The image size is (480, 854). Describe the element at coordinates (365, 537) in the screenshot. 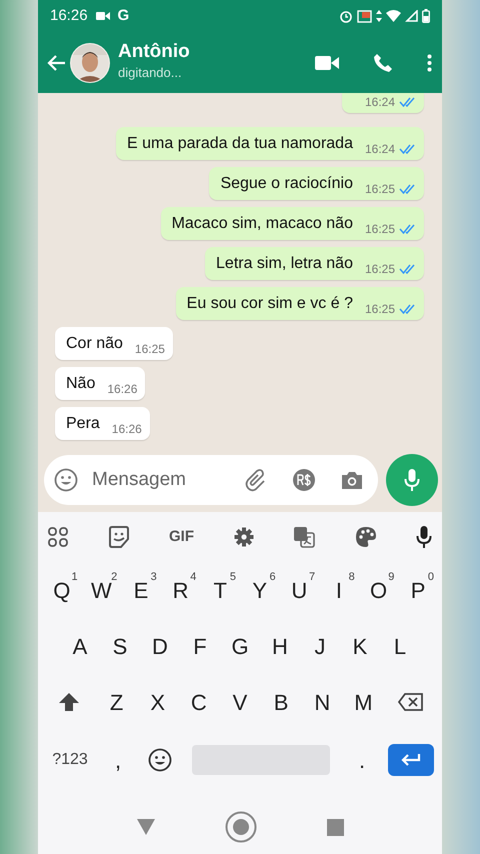

I see `palette-icon` at that location.